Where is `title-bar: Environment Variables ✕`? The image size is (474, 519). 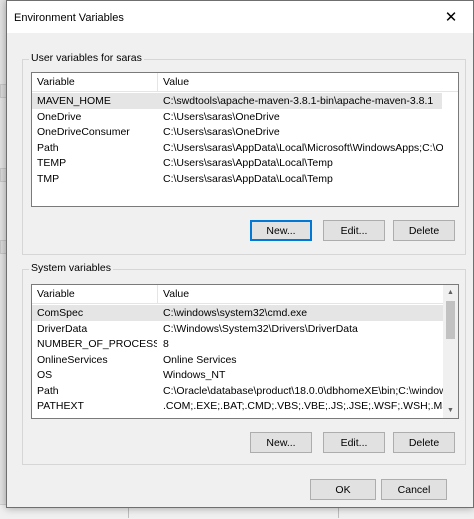
title-bar: Environment Variables ✕ is located at coordinates (240, 17).